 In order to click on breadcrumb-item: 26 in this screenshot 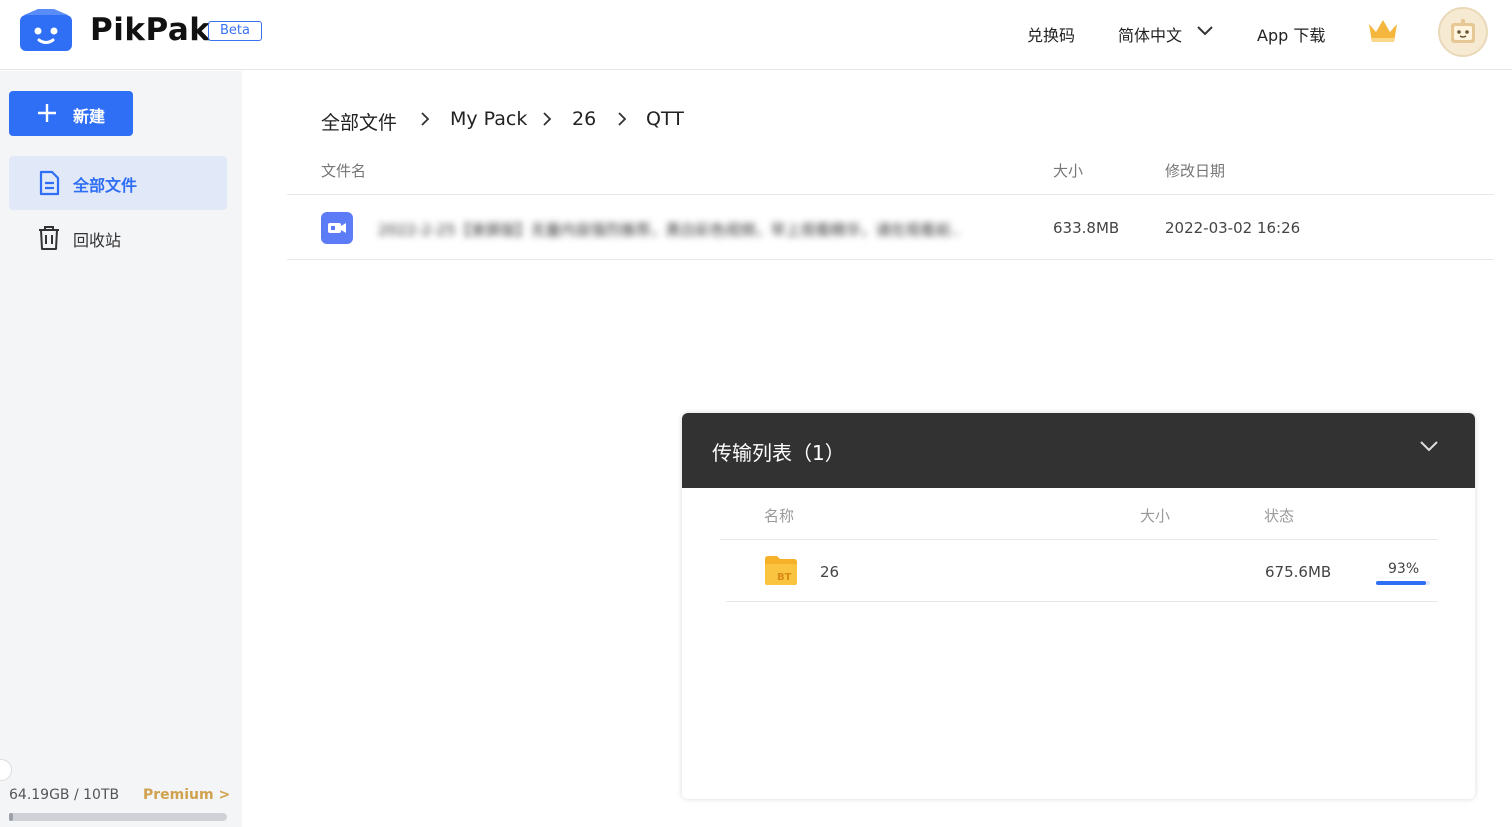, I will do `click(584, 119)`.